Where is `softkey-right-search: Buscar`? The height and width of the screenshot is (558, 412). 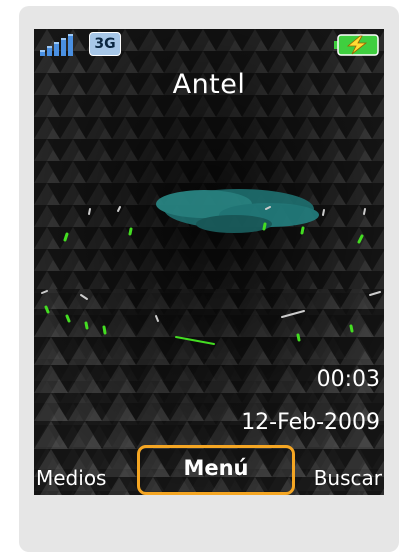
softkey-right-search: Buscar is located at coordinates (348, 478).